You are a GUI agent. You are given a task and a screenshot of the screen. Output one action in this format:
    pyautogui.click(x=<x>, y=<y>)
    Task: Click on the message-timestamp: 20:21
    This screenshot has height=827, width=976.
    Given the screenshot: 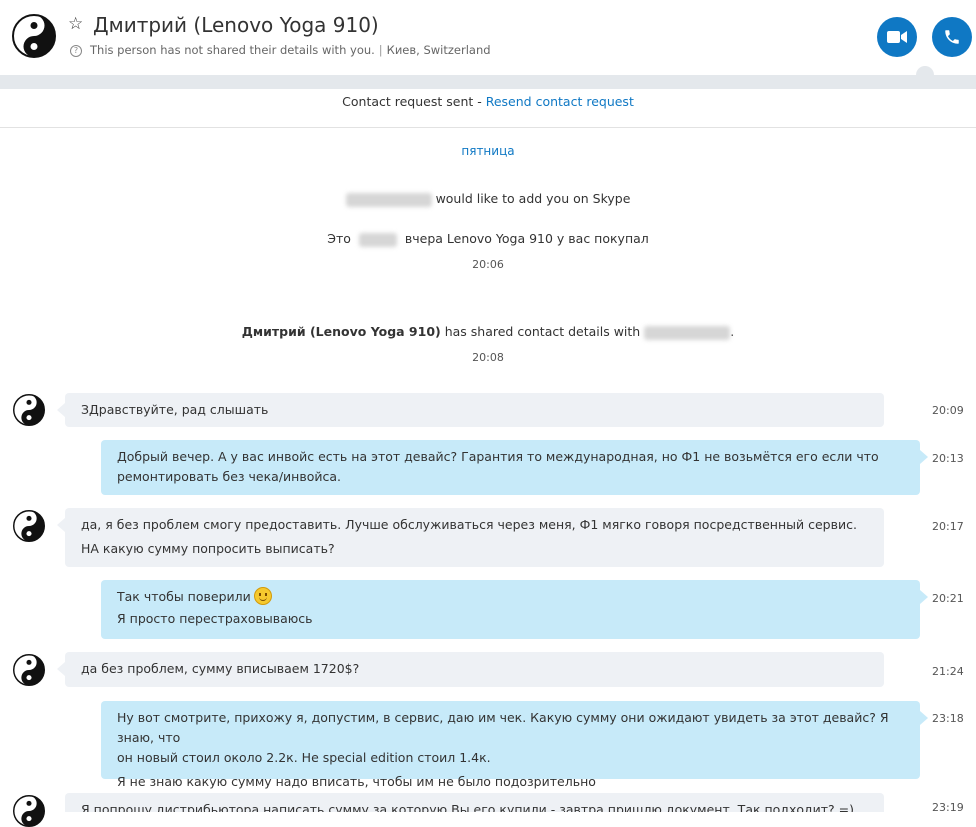 What is the action you would take?
    pyautogui.click(x=948, y=598)
    